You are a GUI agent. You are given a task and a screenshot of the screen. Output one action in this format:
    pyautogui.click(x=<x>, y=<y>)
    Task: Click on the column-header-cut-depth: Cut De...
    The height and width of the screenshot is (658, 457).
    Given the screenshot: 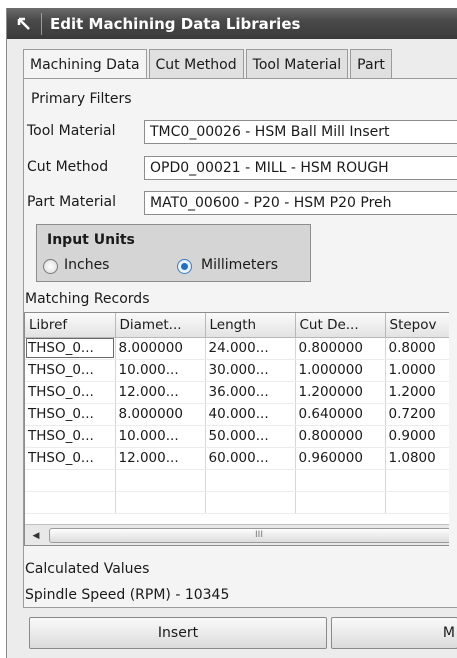 What is the action you would take?
    pyautogui.click(x=340, y=325)
    